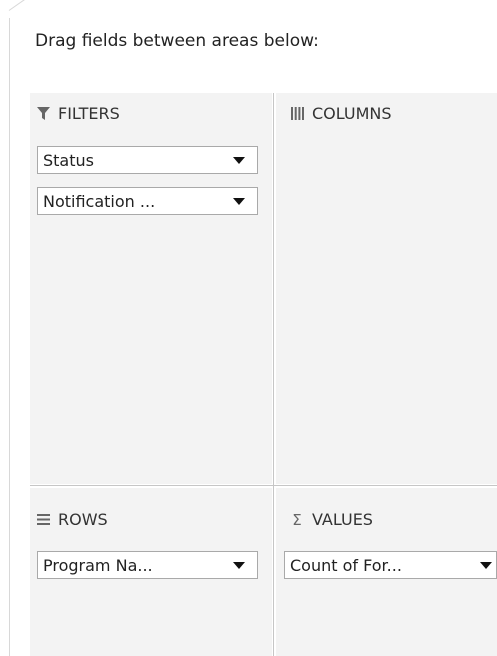 The image size is (497, 656). I want to click on columns-title: COLUMNS, so click(352, 113).